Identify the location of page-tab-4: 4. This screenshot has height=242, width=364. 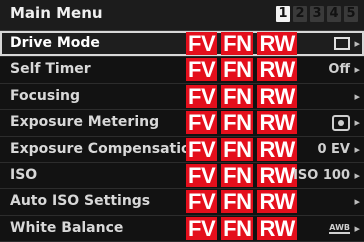
(334, 14).